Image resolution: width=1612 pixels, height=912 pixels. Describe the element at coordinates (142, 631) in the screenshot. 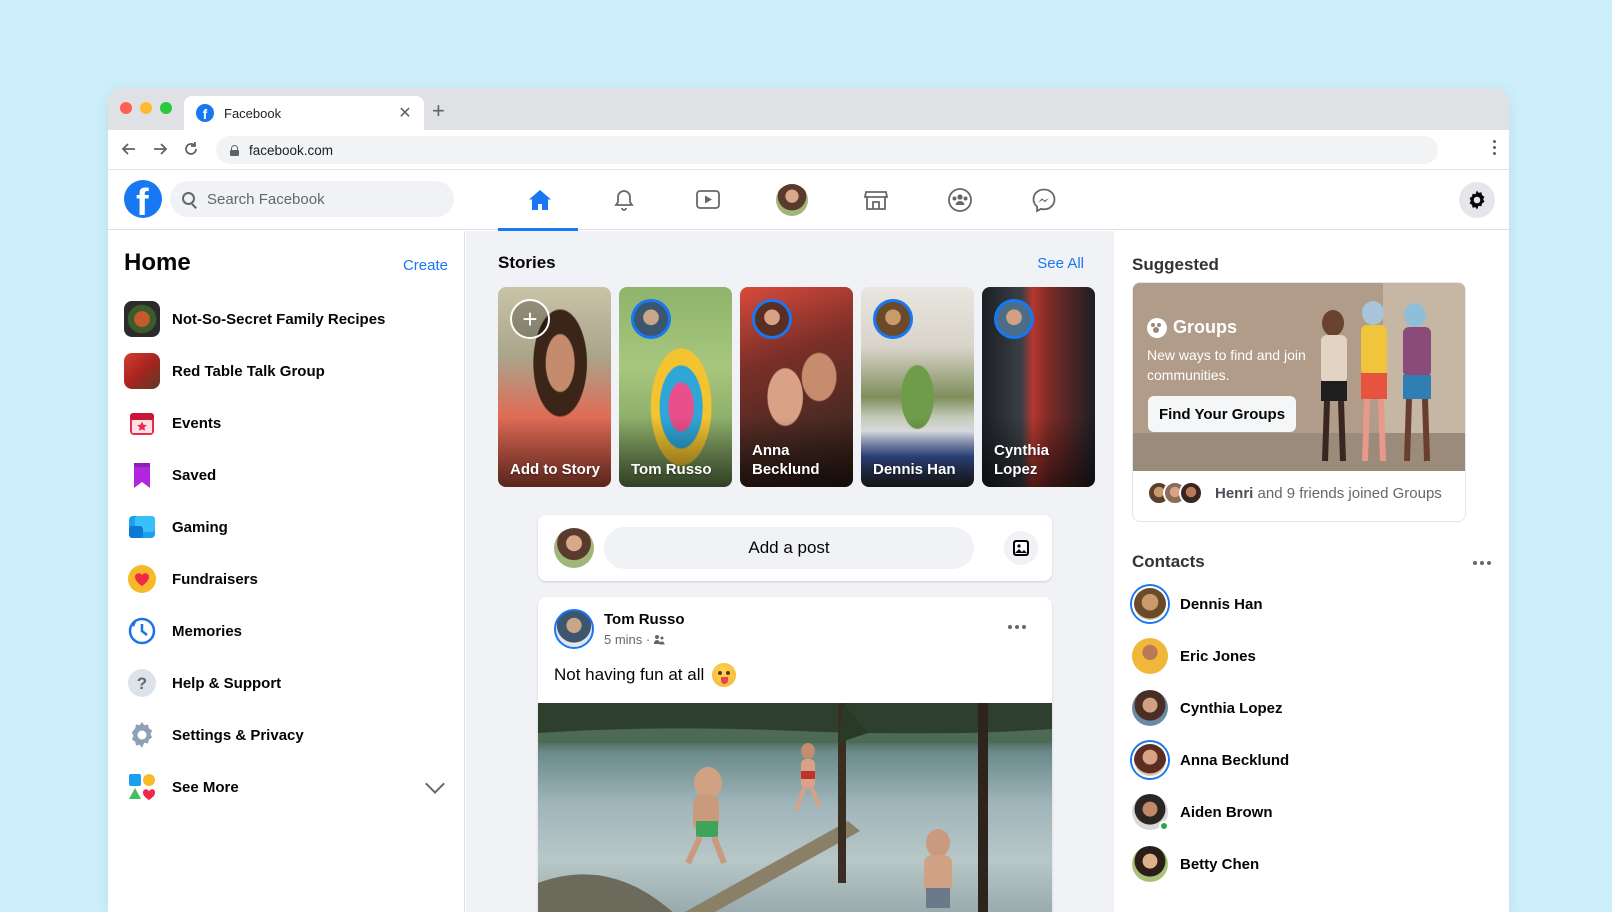

I see `clock-icon` at that location.